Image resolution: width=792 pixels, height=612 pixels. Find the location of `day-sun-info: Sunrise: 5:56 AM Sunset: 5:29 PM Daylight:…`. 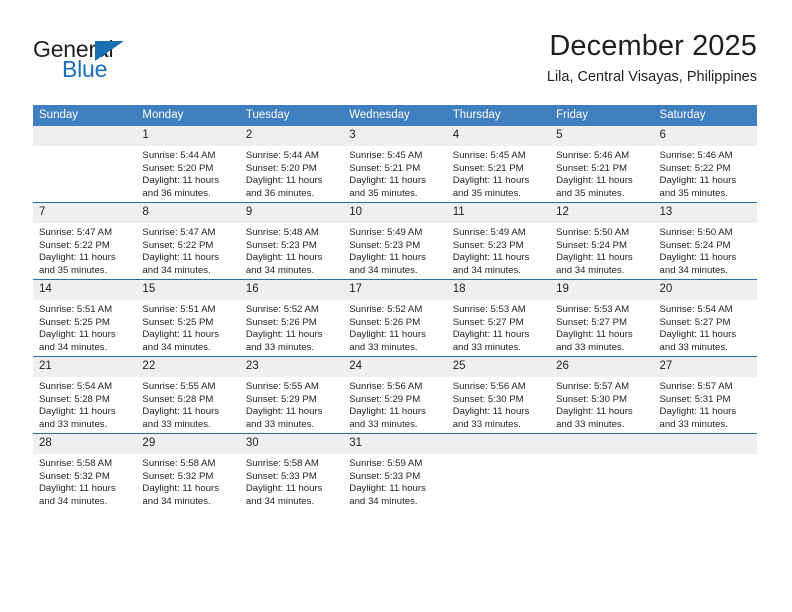

day-sun-info: Sunrise: 5:56 AM Sunset: 5:29 PM Daylight:… is located at coordinates (394, 404).